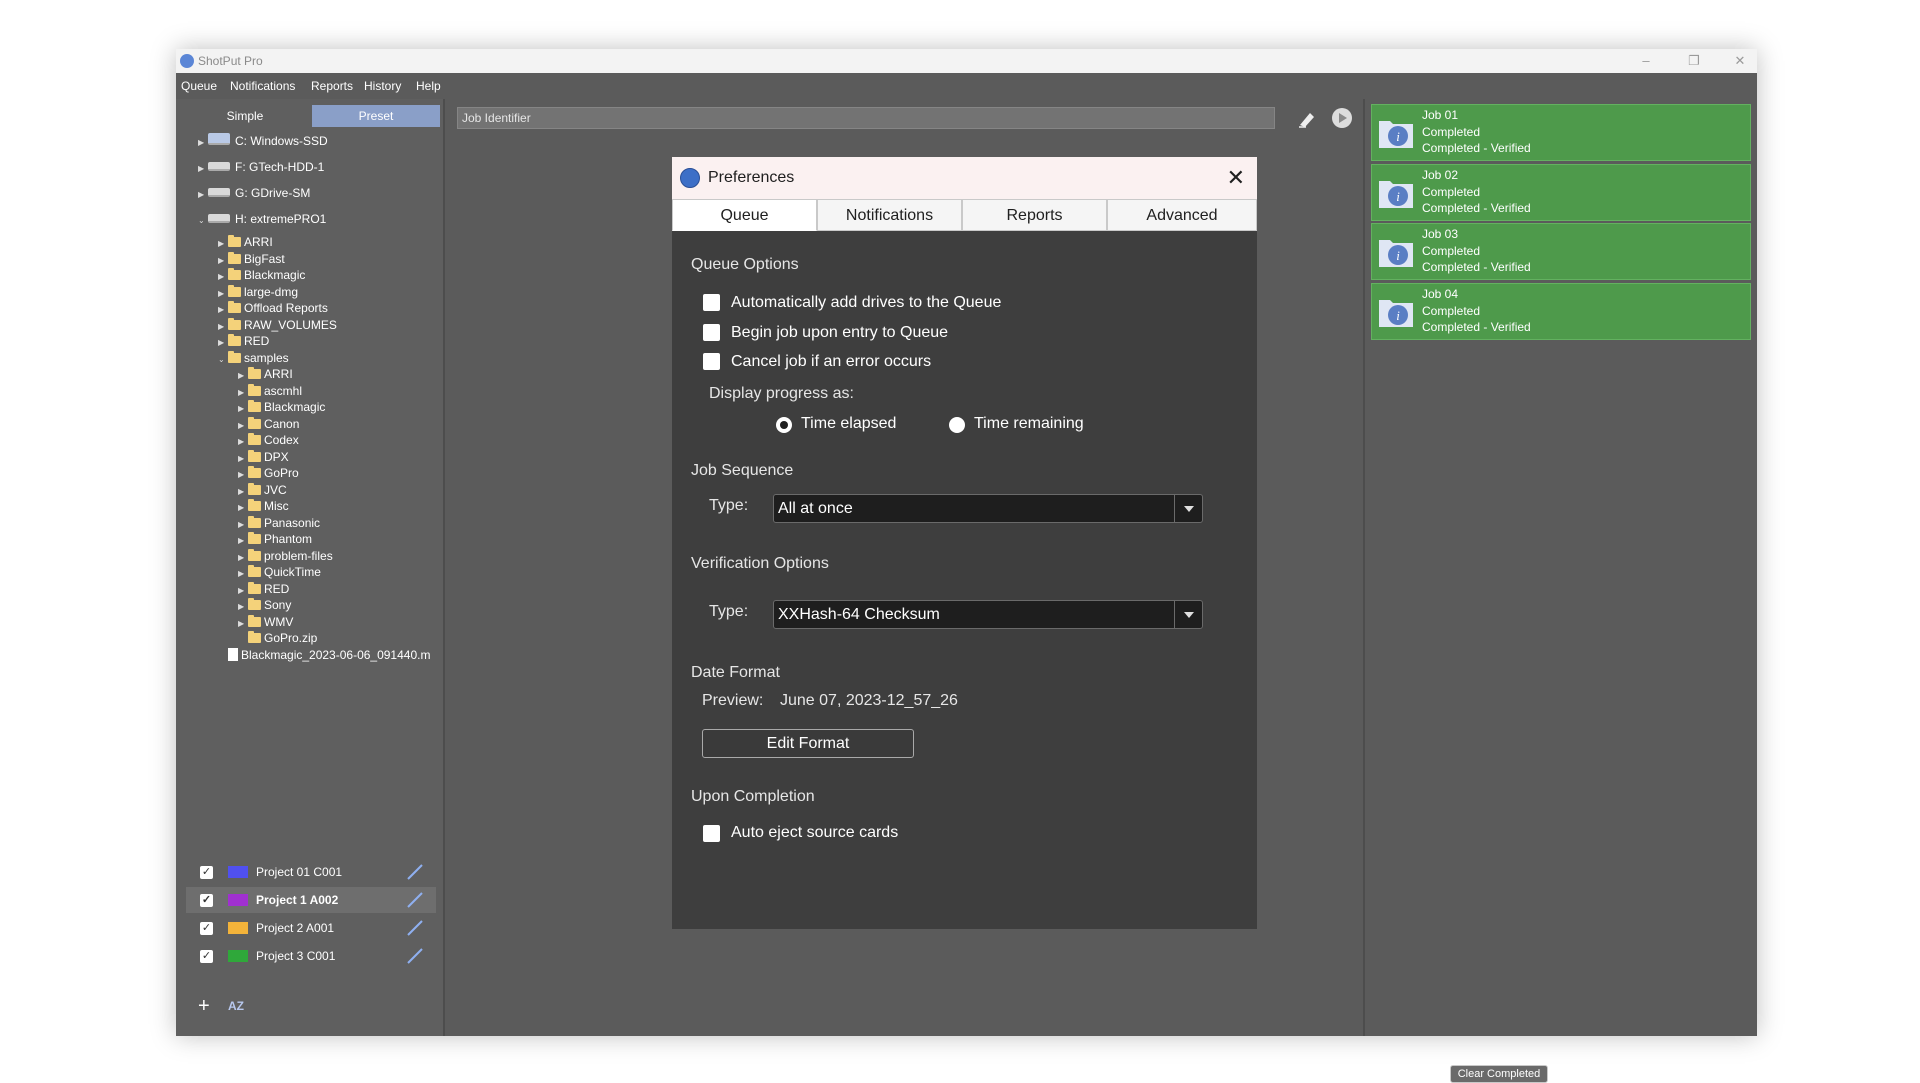 The height and width of the screenshot is (1083, 1920). What do you see at coordinates (245, 116) in the screenshot?
I see `tab-simple: Simple` at bounding box center [245, 116].